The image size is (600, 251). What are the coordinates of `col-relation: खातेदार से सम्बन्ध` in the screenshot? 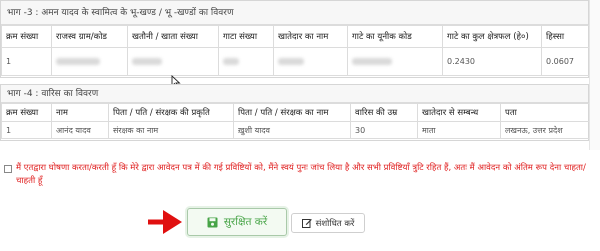 It's located at (459, 112).